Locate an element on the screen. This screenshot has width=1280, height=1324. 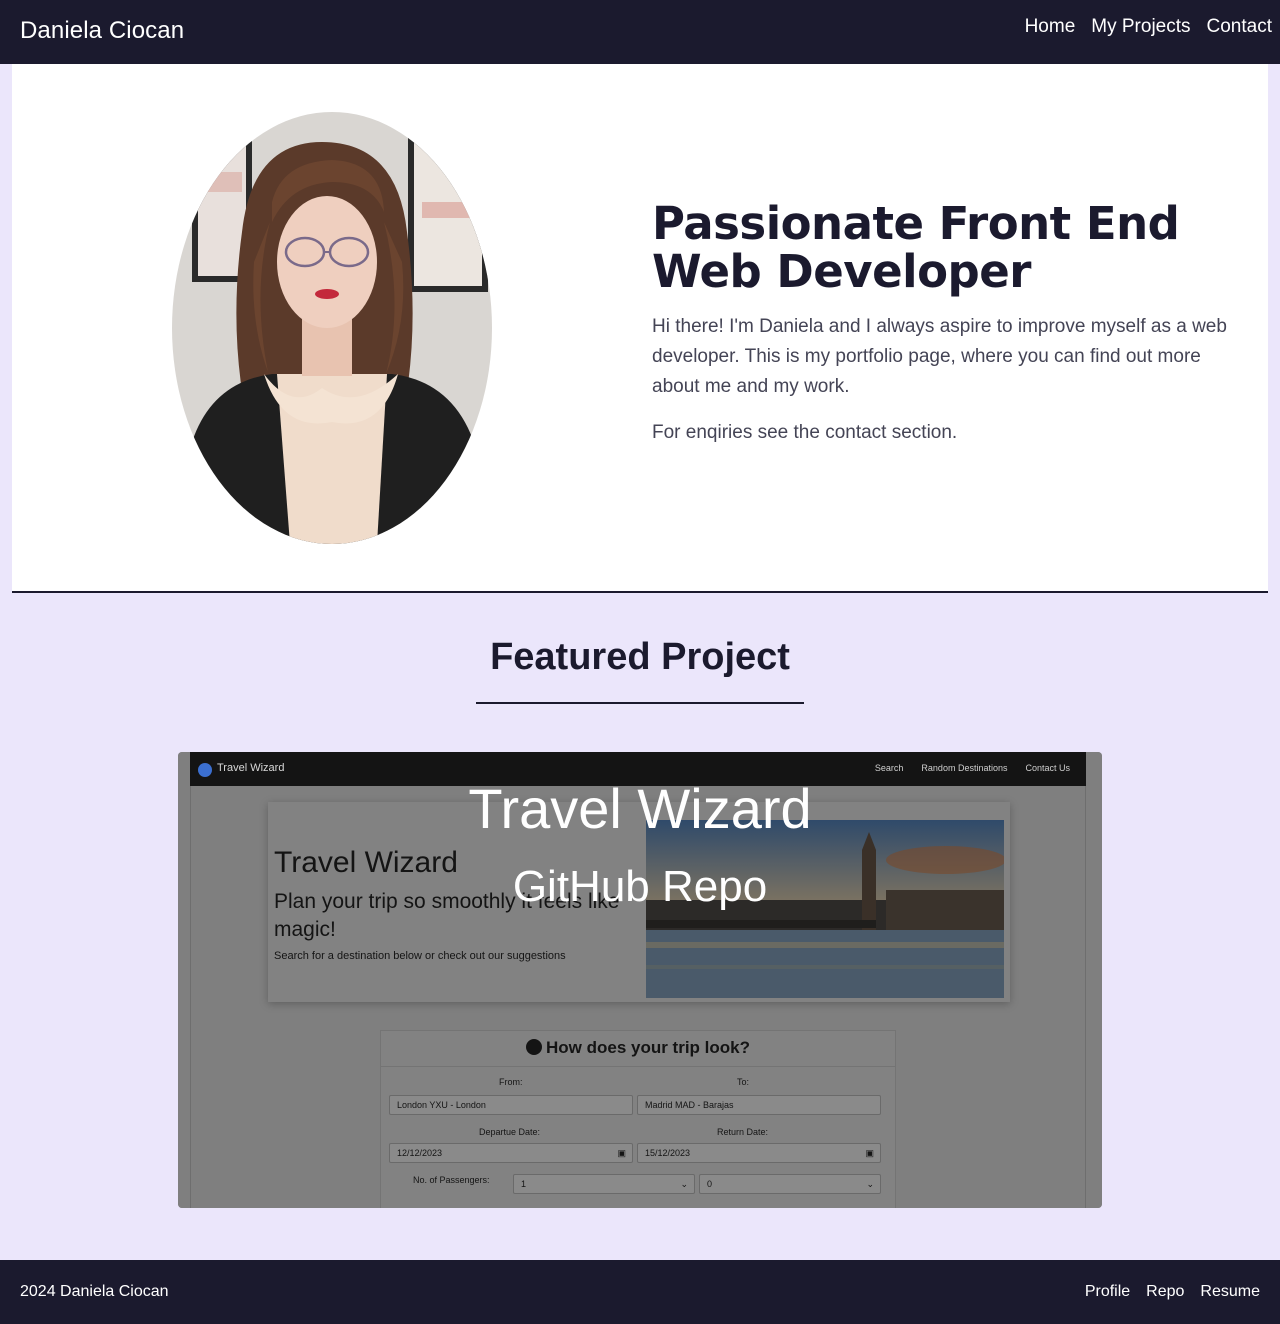
featured-title: Featured Project is located at coordinates (640, 657).